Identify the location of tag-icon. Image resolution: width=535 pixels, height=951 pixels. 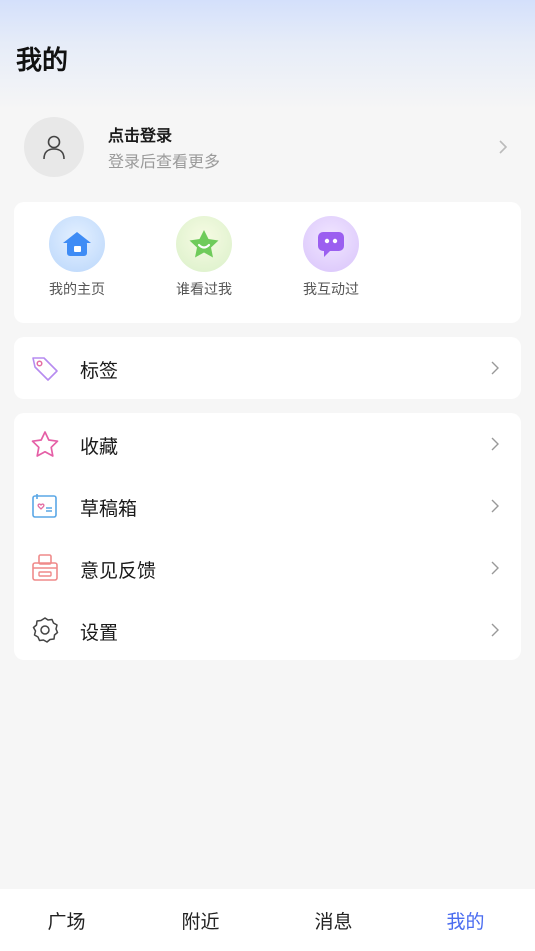
(45, 368).